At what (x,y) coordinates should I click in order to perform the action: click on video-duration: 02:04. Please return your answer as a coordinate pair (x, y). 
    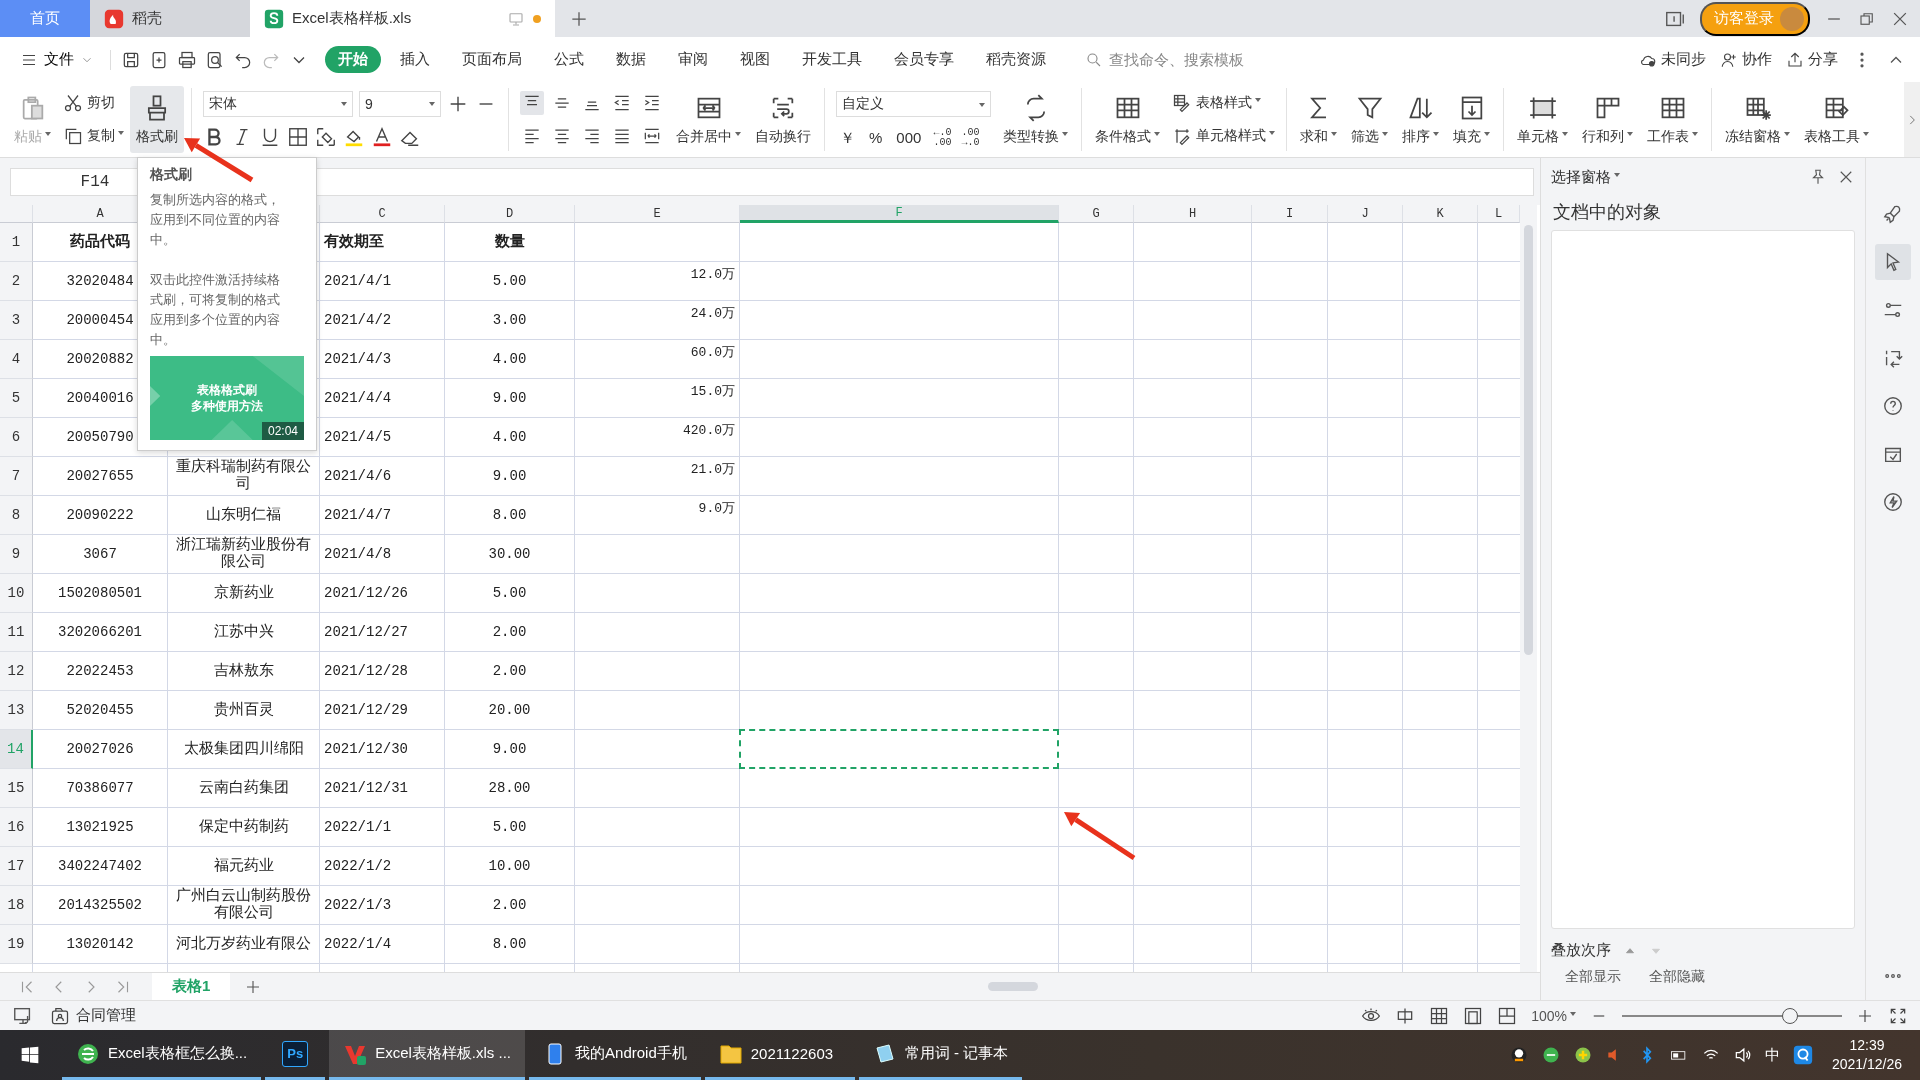
    Looking at the image, I should click on (282, 431).